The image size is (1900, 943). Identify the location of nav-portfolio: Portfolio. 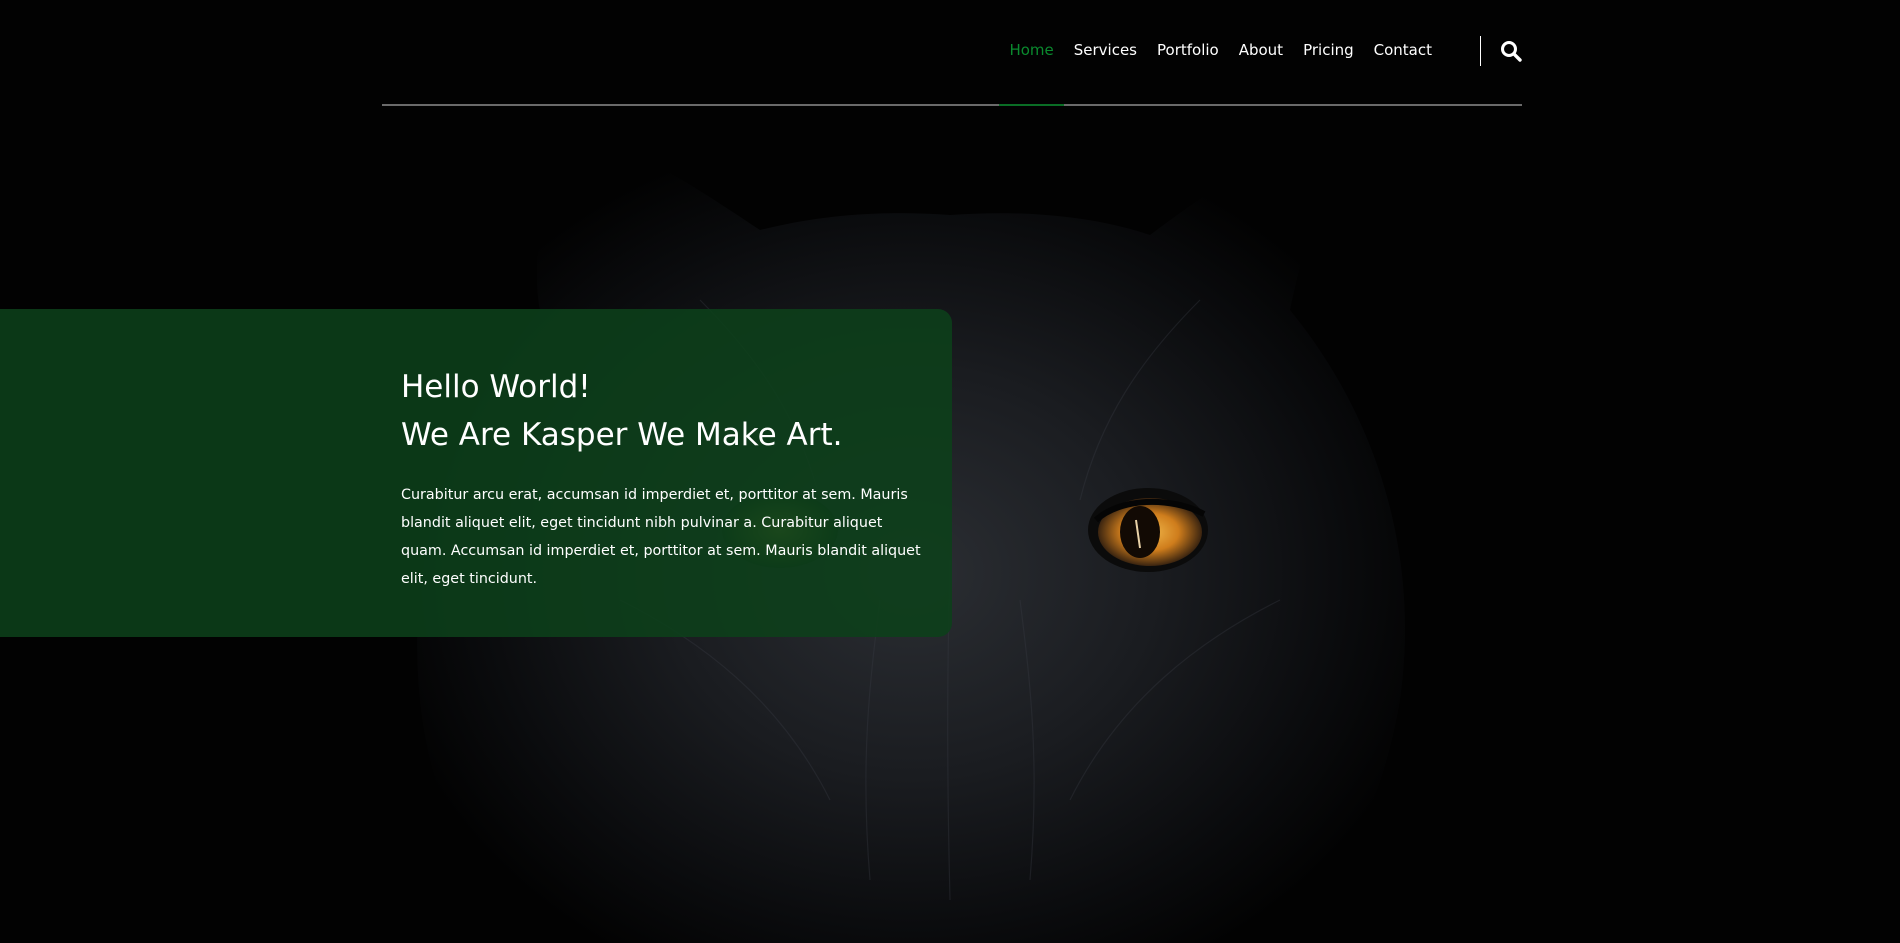
(1188, 50).